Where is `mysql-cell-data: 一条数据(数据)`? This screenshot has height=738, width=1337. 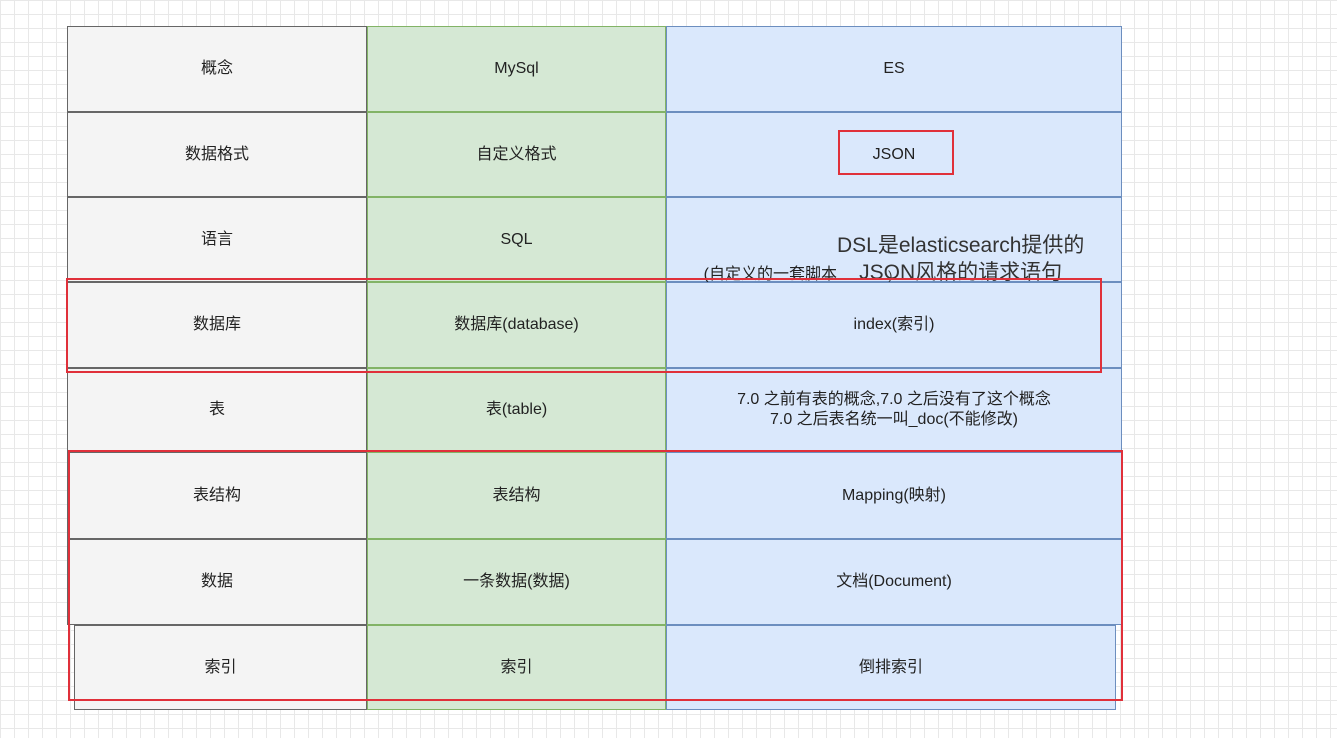
mysql-cell-data: 一条数据(数据) is located at coordinates (516, 582).